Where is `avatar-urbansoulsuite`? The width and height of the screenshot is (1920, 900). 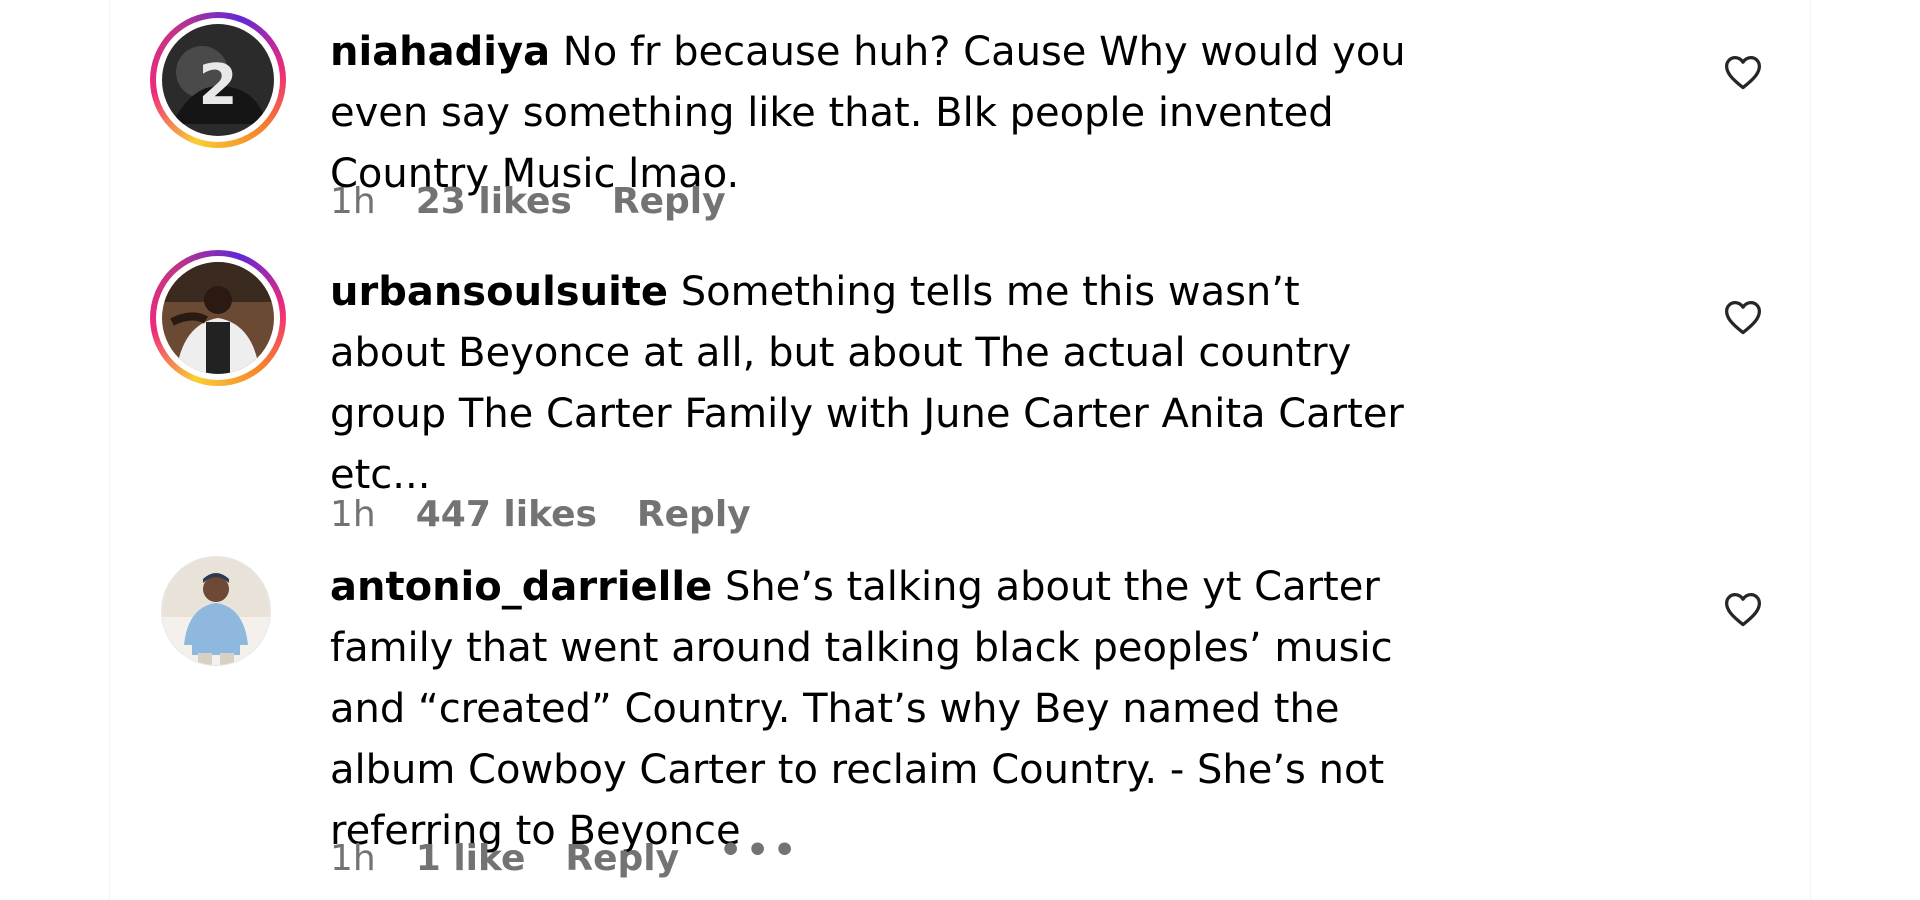 avatar-urbansoulsuite is located at coordinates (218, 318).